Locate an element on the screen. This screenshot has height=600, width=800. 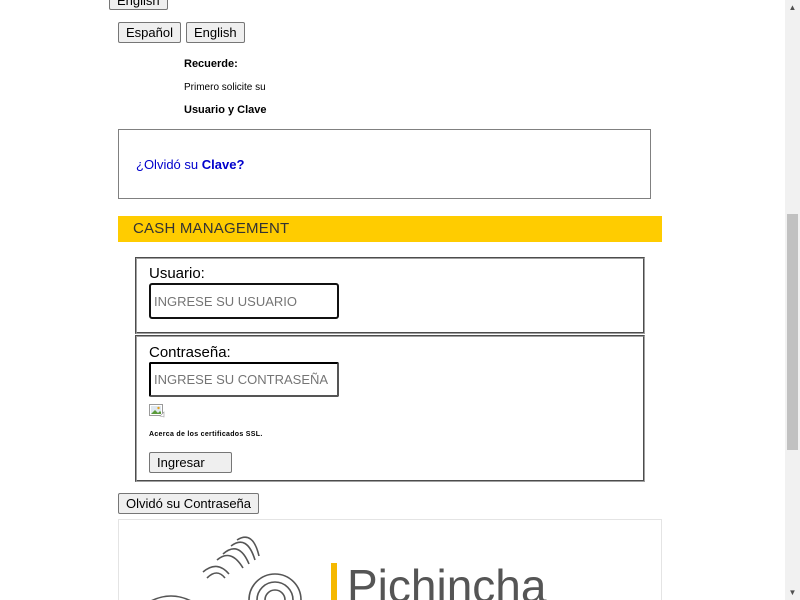
cash-management-header: CASH MANAGEMENT is located at coordinates (390, 229).